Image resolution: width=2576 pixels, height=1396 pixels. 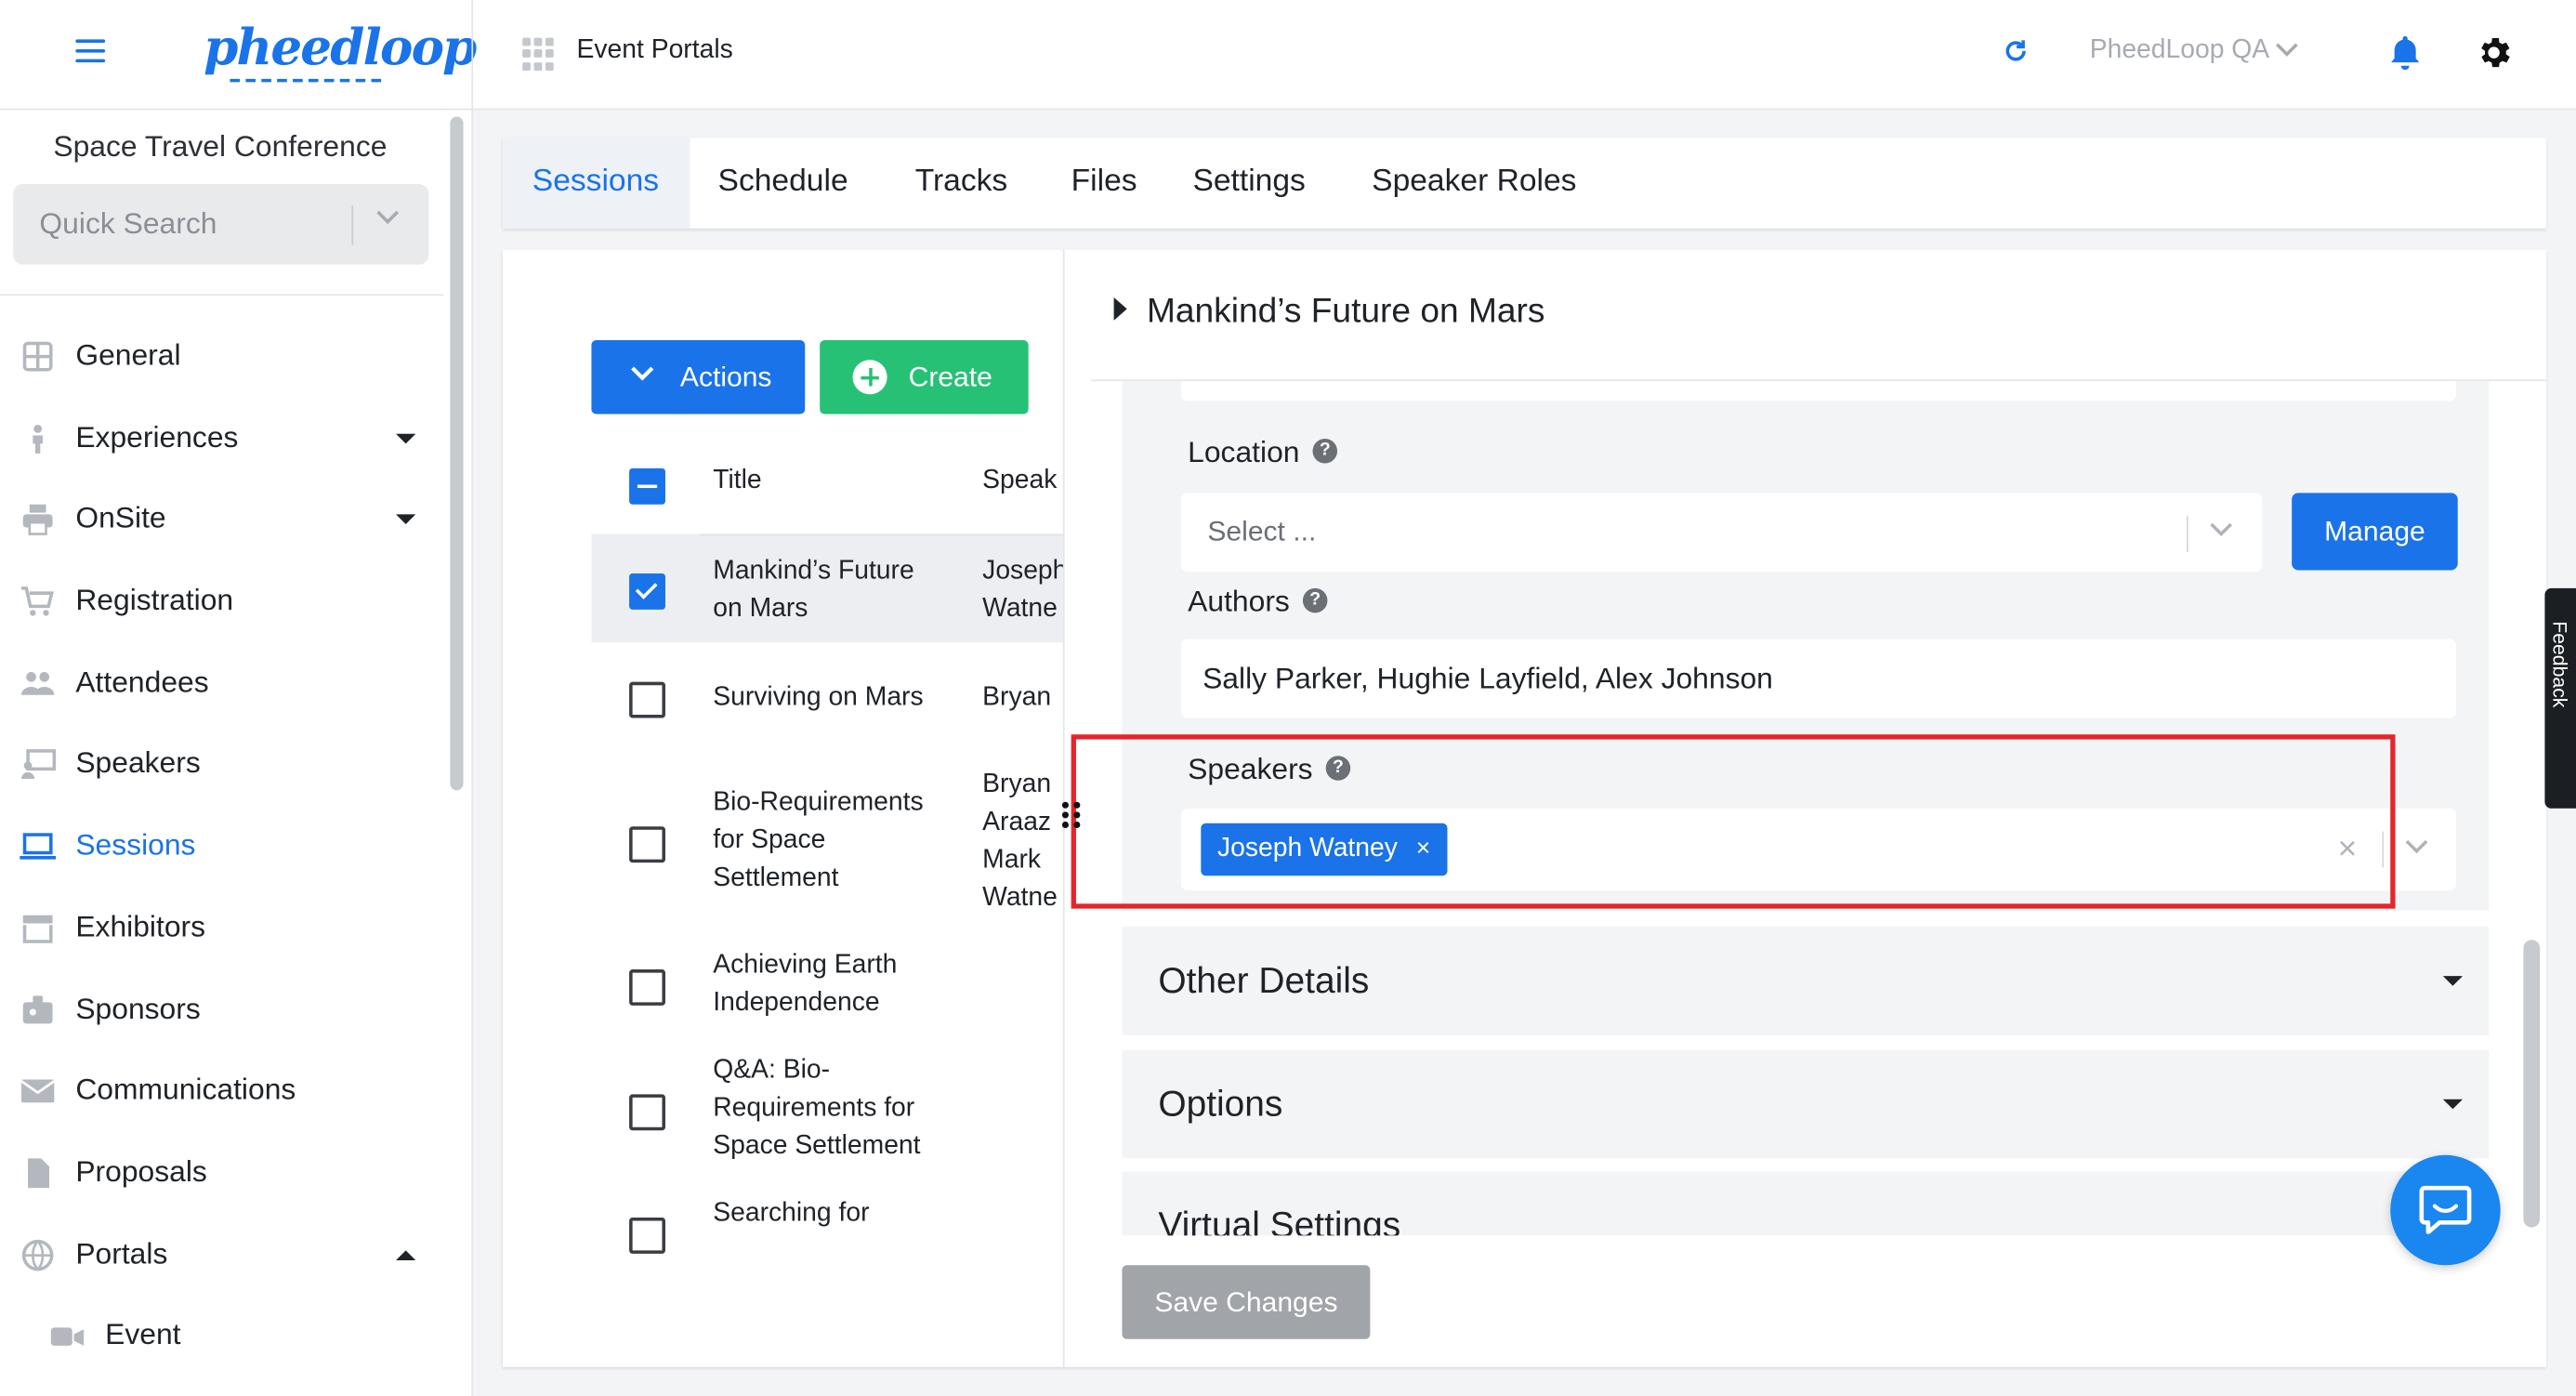 I want to click on apps-grid-icon, so click(x=538, y=54).